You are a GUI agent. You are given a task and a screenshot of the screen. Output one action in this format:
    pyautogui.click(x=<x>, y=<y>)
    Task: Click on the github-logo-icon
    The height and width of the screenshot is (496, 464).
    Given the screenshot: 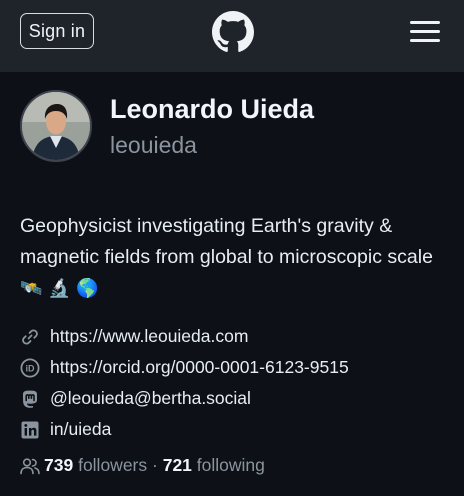 What is the action you would take?
    pyautogui.click(x=233, y=32)
    